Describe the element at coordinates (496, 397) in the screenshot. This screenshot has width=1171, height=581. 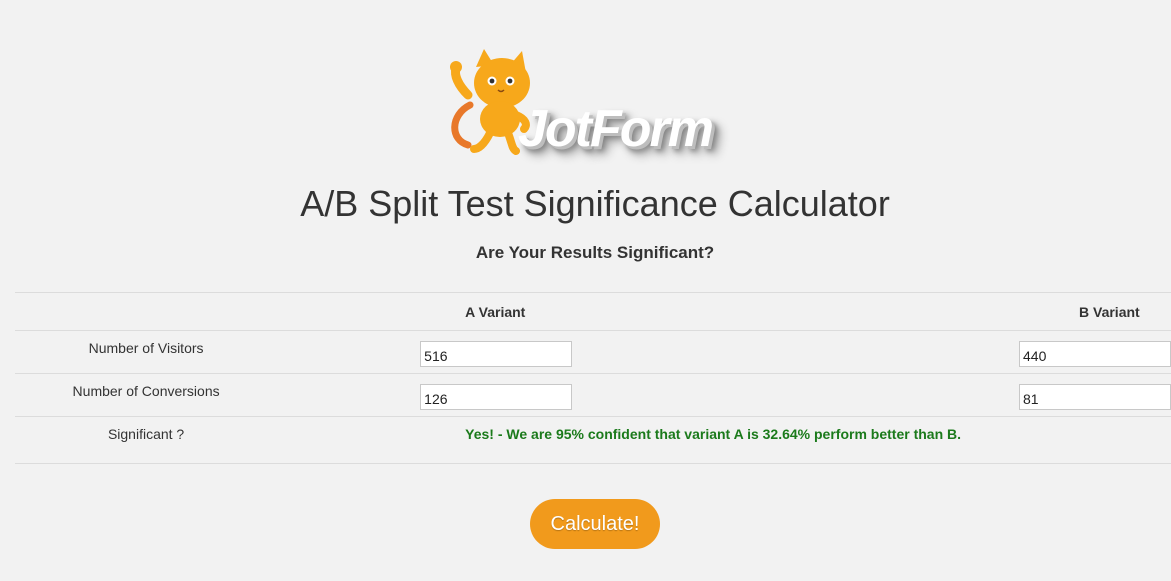
I see `conversions-a-input` at that location.